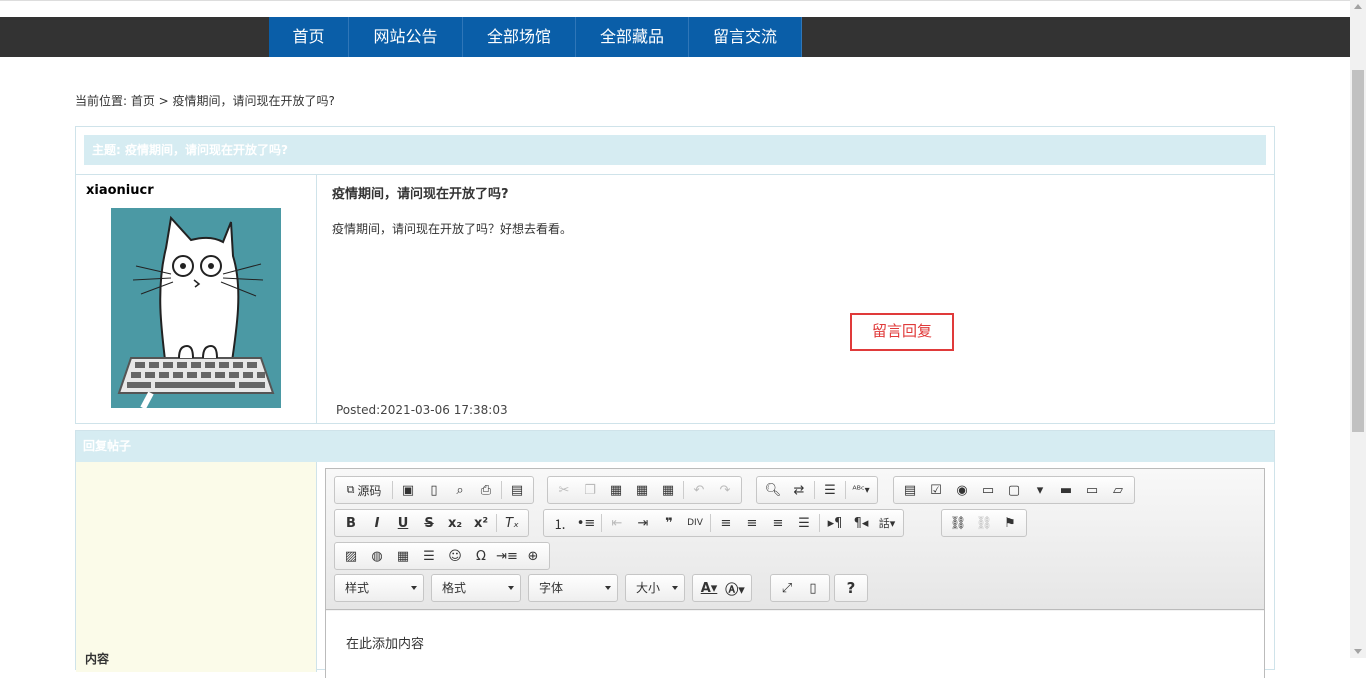 This screenshot has width=1366, height=679. Describe the element at coordinates (962, 490) in the screenshot. I see `radio-icon: ◉` at that location.